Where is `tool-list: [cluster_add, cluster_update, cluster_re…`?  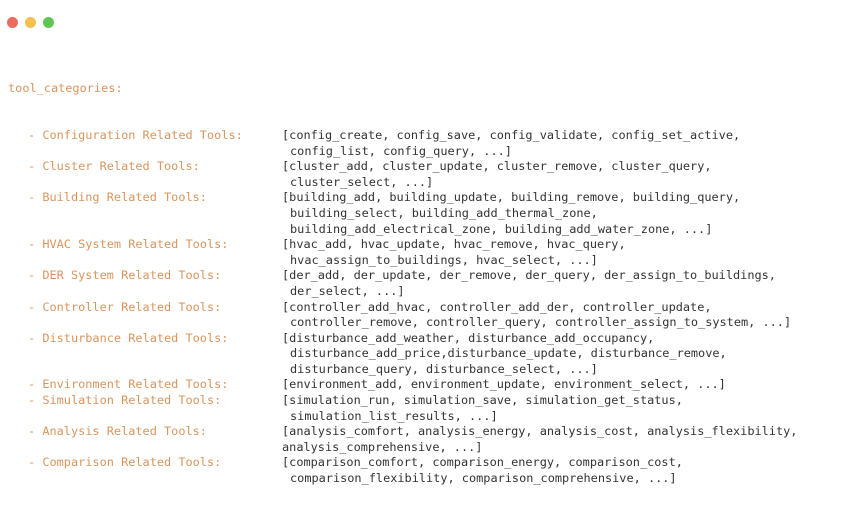 tool-list: [cluster_add, cluster_update, cluster_re… is located at coordinates (563, 174).